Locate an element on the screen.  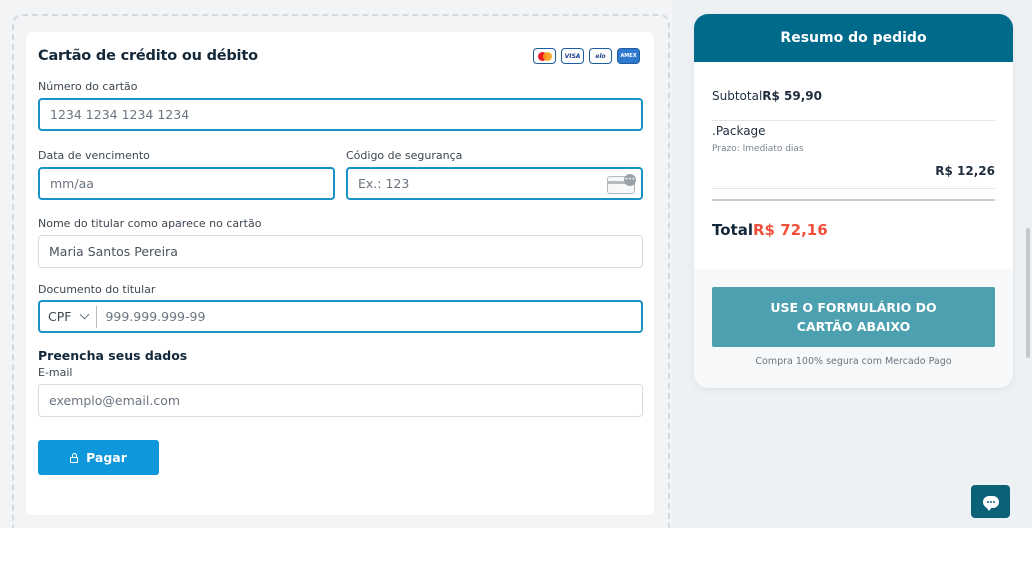
personal-data-title: Preencha seus dados is located at coordinates (113, 355).